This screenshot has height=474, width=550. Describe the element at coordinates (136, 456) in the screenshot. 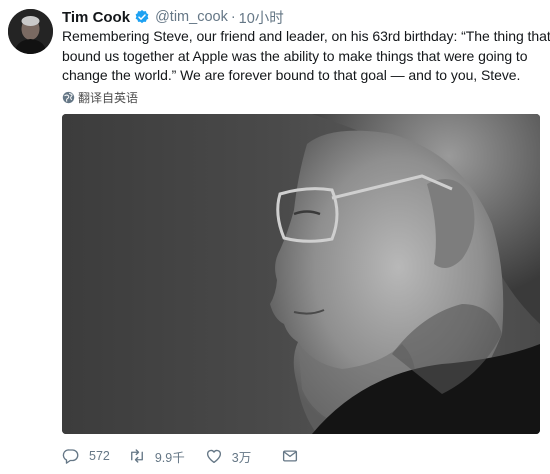

I see `retweet-icon` at that location.